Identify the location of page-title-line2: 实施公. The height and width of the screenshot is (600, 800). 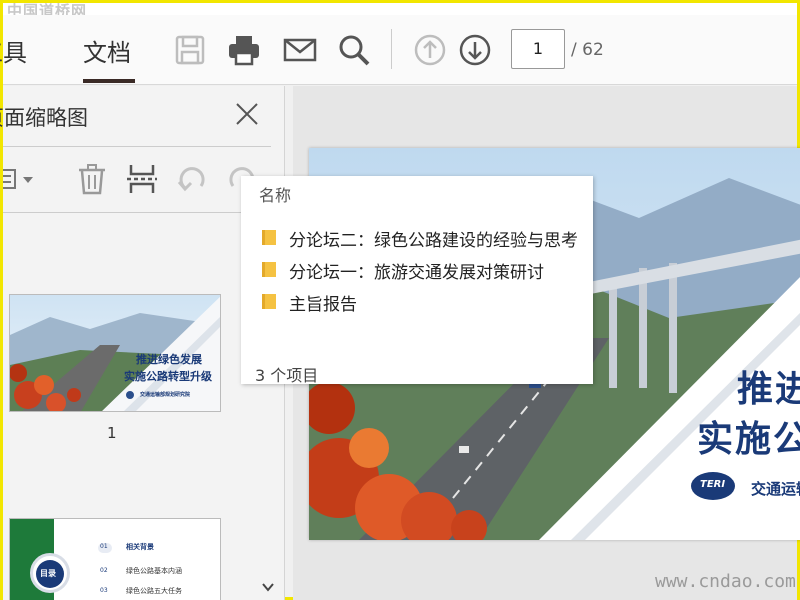
(748, 439).